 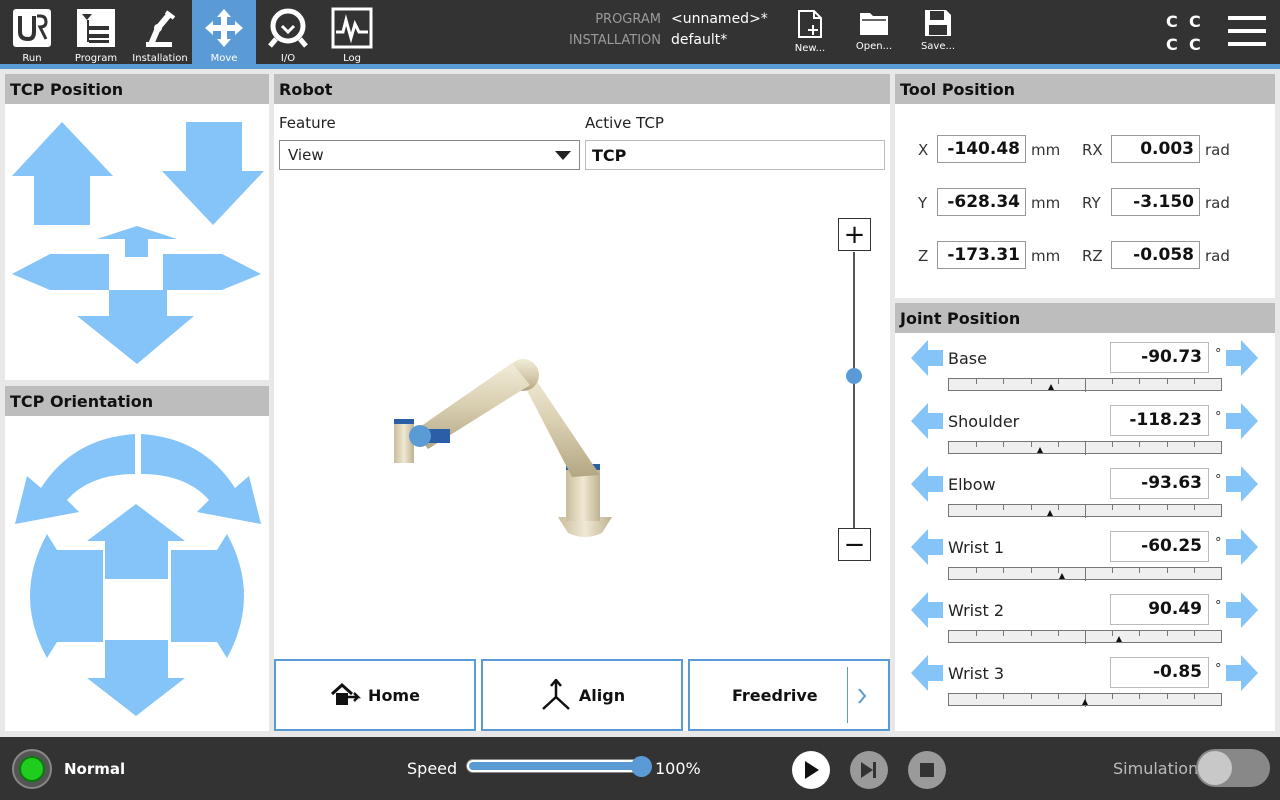 I want to click on joint-value-text: -93.63, so click(x=1171, y=483).